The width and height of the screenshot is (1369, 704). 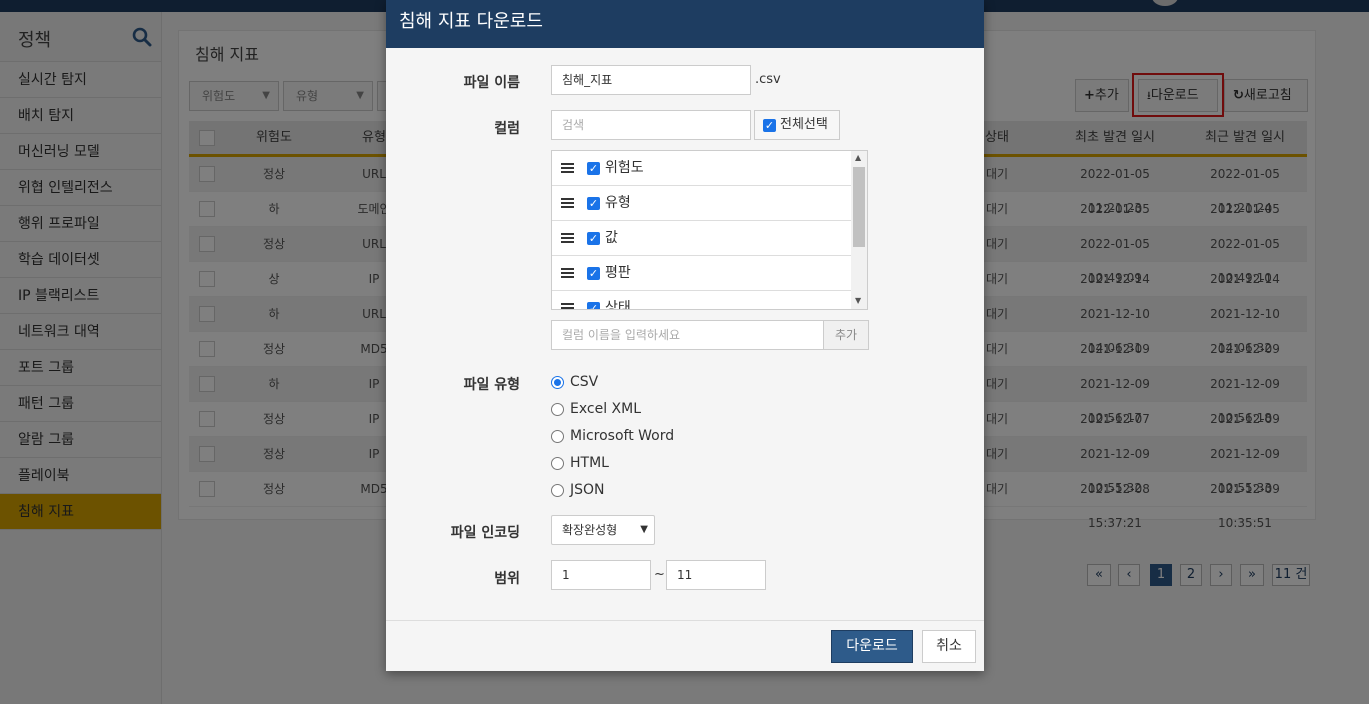 I want to click on file-type-radio-html, so click(x=557, y=463).